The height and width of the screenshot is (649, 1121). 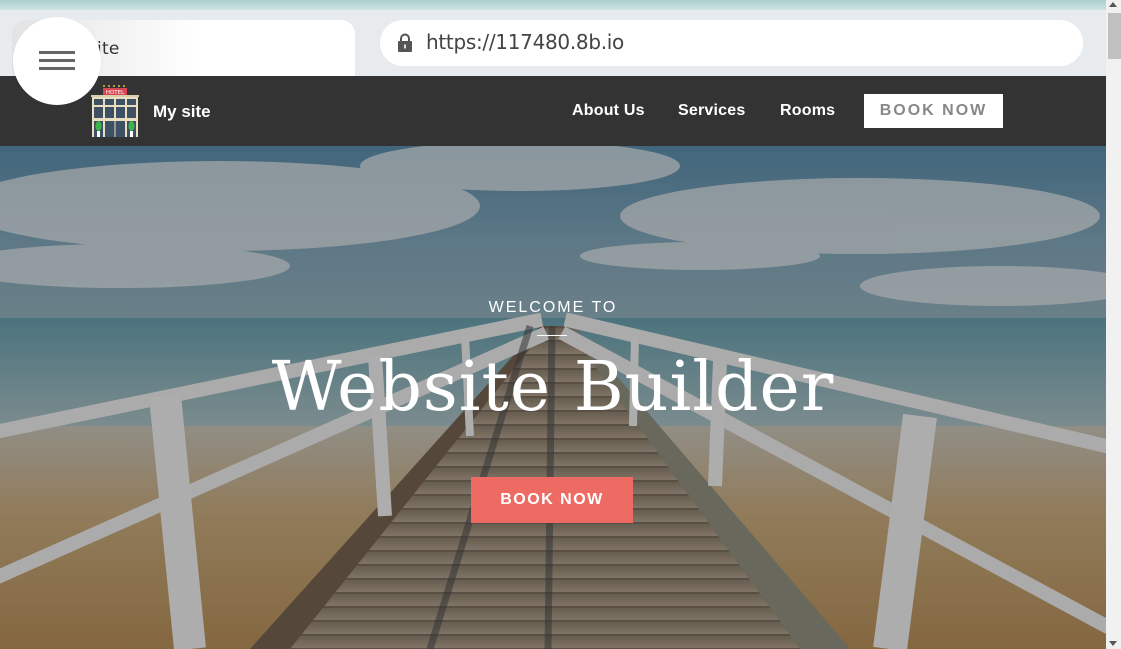 What do you see at coordinates (553, 387) in the screenshot?
I see `hero-title: Website Builder` at bounding box center [553, 387].